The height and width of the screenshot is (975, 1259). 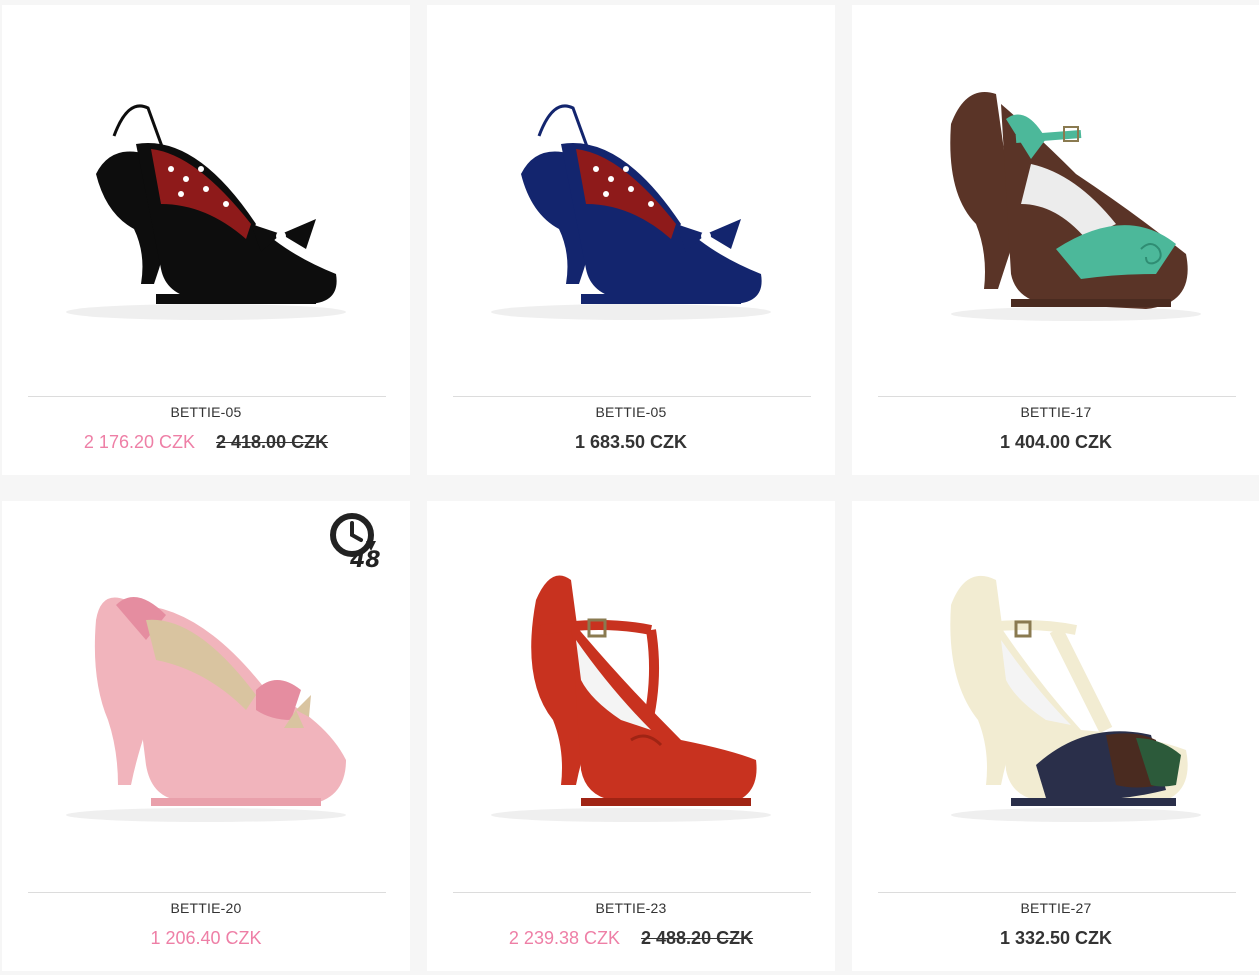 I want to click on product-prices: 2 176.20 CZK 2 418.00 CZK, so click(x=206, y=442).